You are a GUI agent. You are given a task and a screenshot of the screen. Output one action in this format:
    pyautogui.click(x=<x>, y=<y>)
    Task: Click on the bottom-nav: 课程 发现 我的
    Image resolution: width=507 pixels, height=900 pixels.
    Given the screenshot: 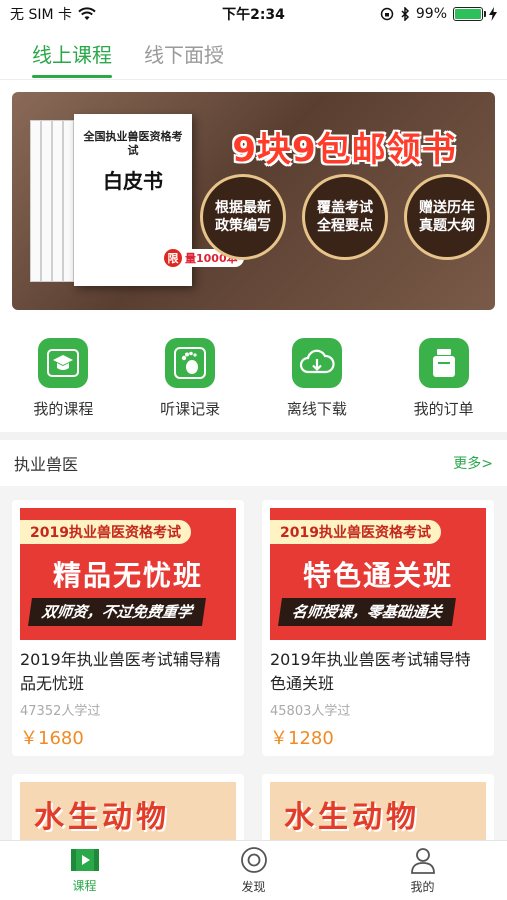 What is the action you would take?
    pyautogui.click(x=253, y=870)
    